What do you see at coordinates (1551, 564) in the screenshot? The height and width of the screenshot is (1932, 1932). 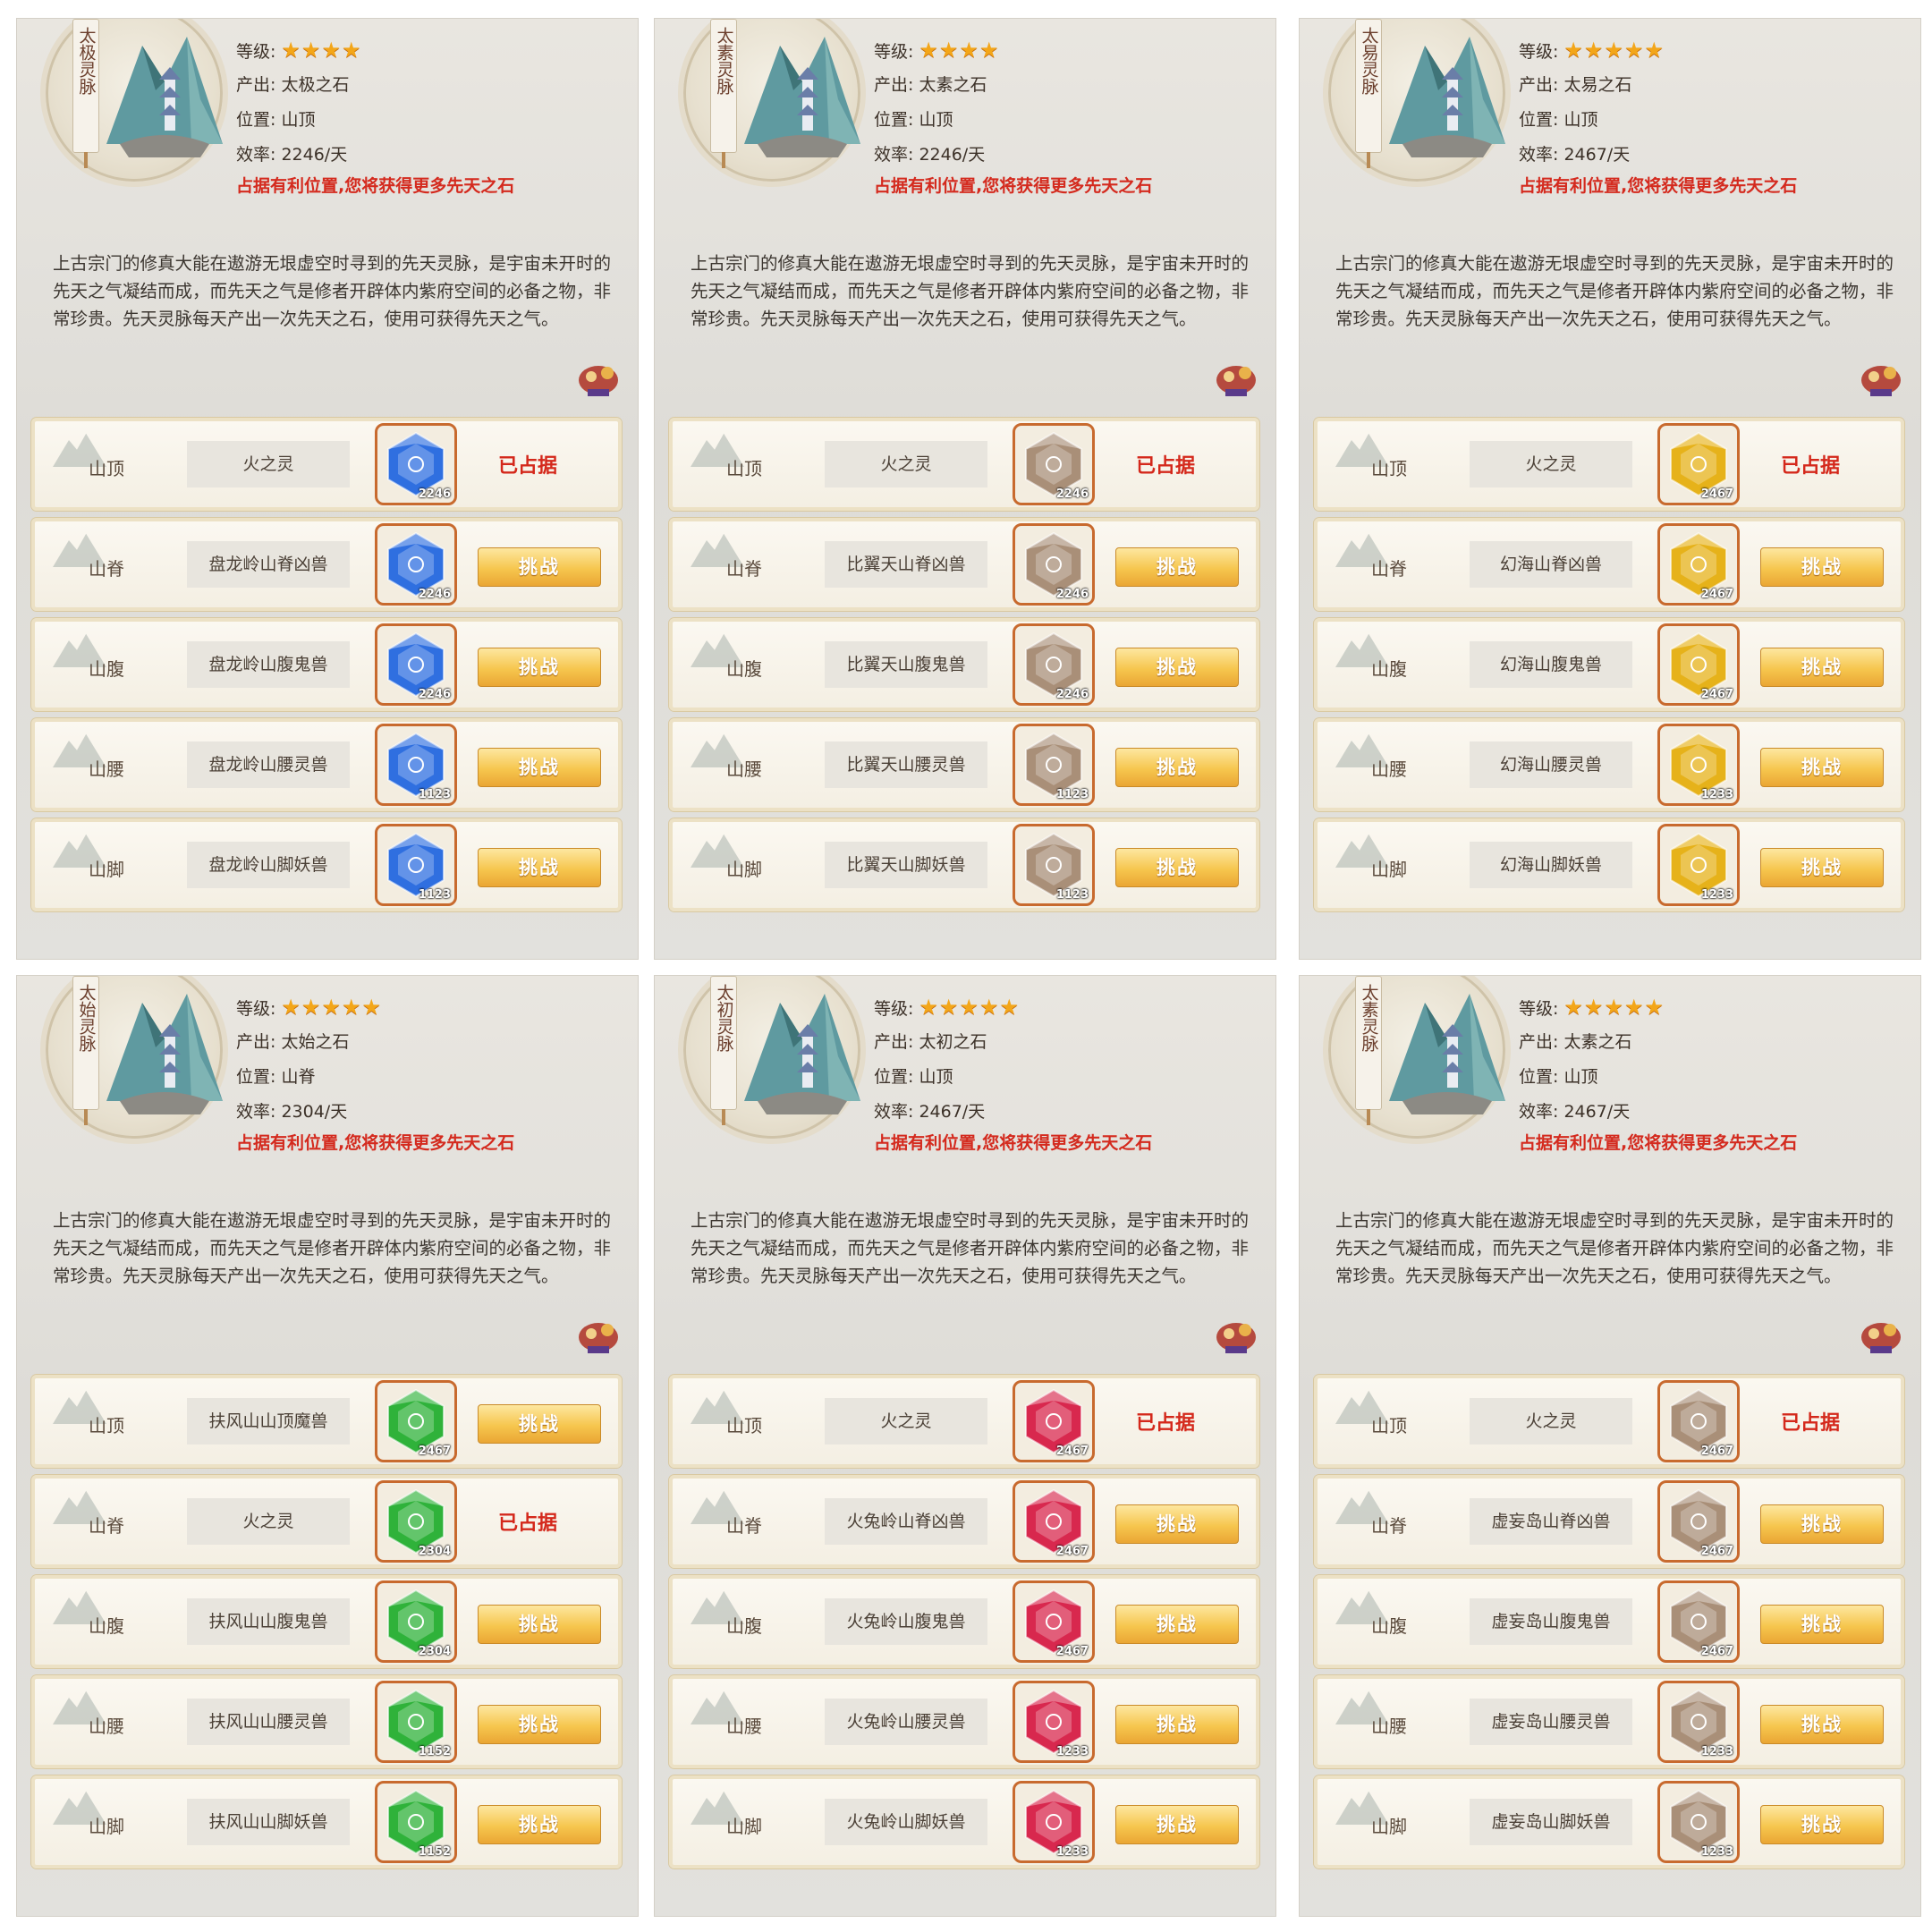 I see `slot-guardian-name: 幻海山脊凶兽` at bounding box center [1551, 564].